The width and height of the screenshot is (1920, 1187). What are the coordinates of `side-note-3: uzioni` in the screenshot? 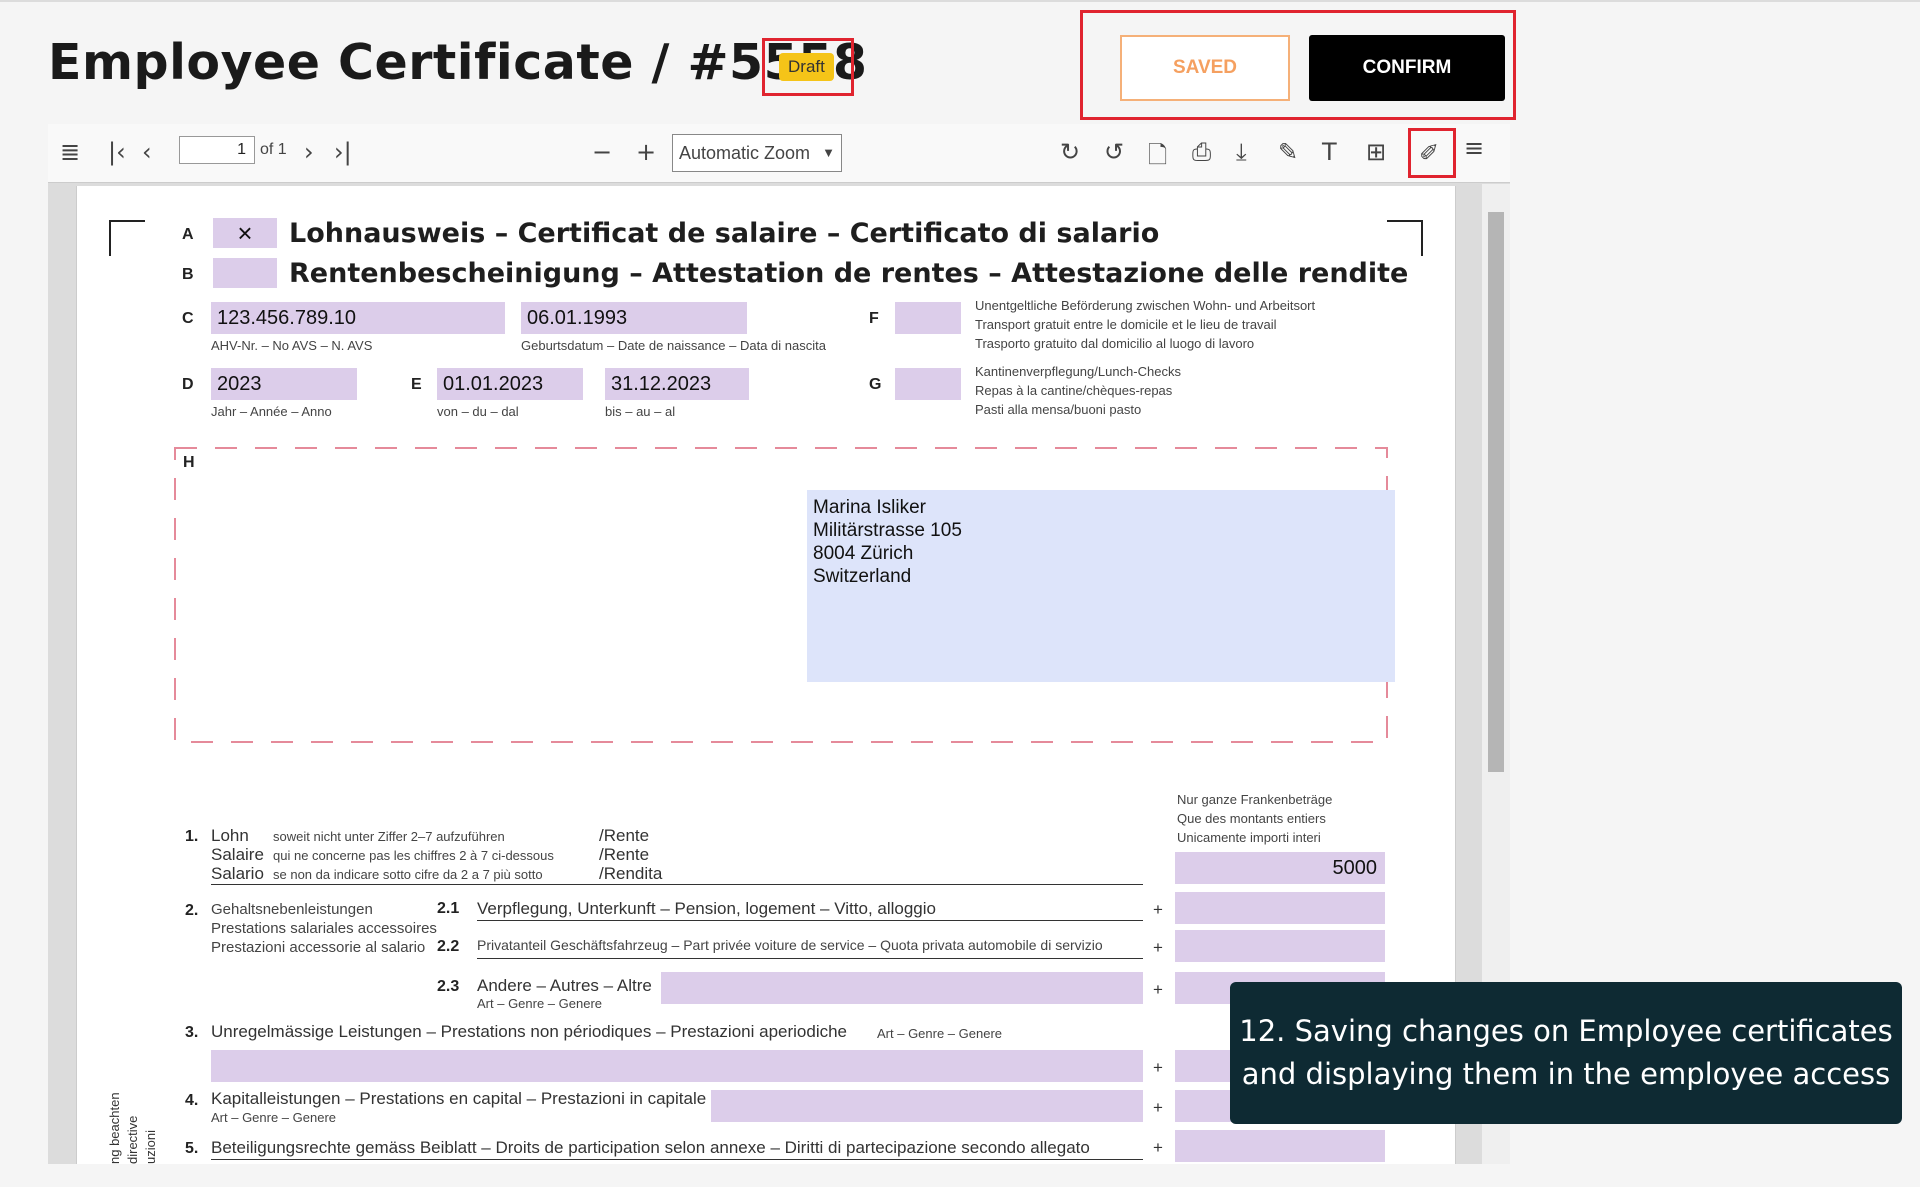 It's located at (150, 1147).